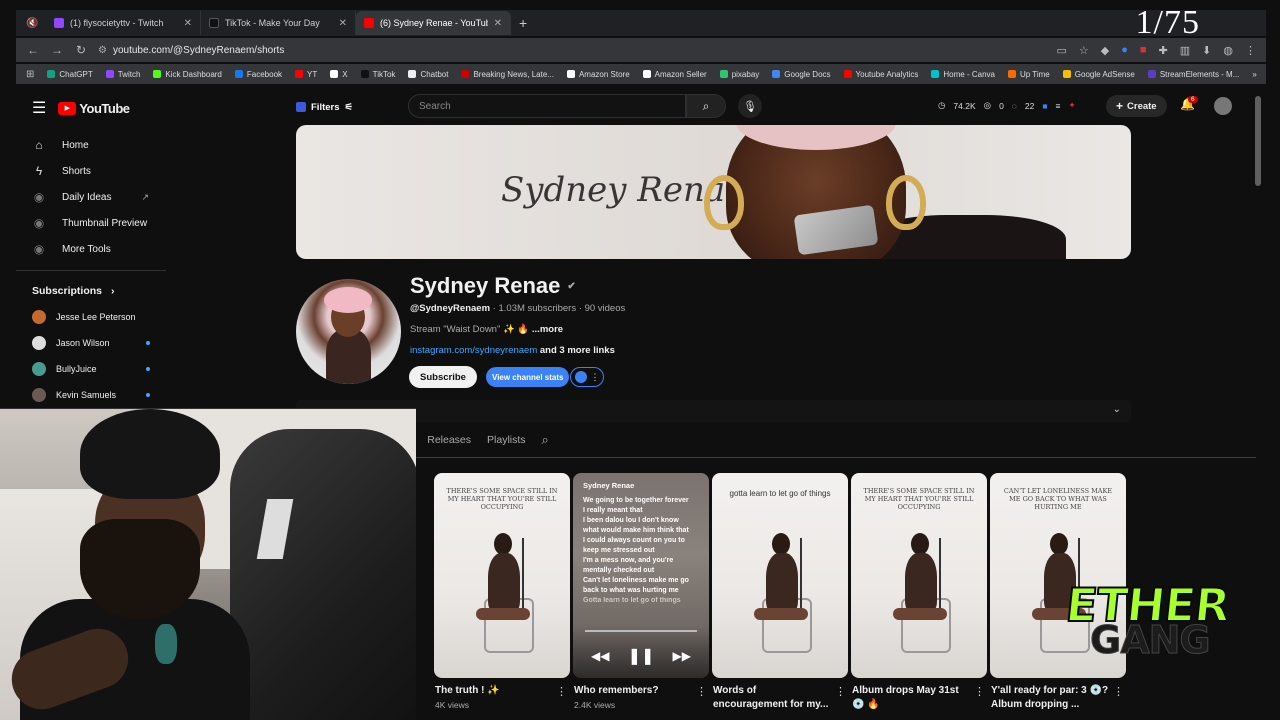 The width and height of the screenshot is (1280, 720). Describe the element at coordinates (39, 108) in the screenshot. I see `hamburger-menu-icon: ☰` at that location.